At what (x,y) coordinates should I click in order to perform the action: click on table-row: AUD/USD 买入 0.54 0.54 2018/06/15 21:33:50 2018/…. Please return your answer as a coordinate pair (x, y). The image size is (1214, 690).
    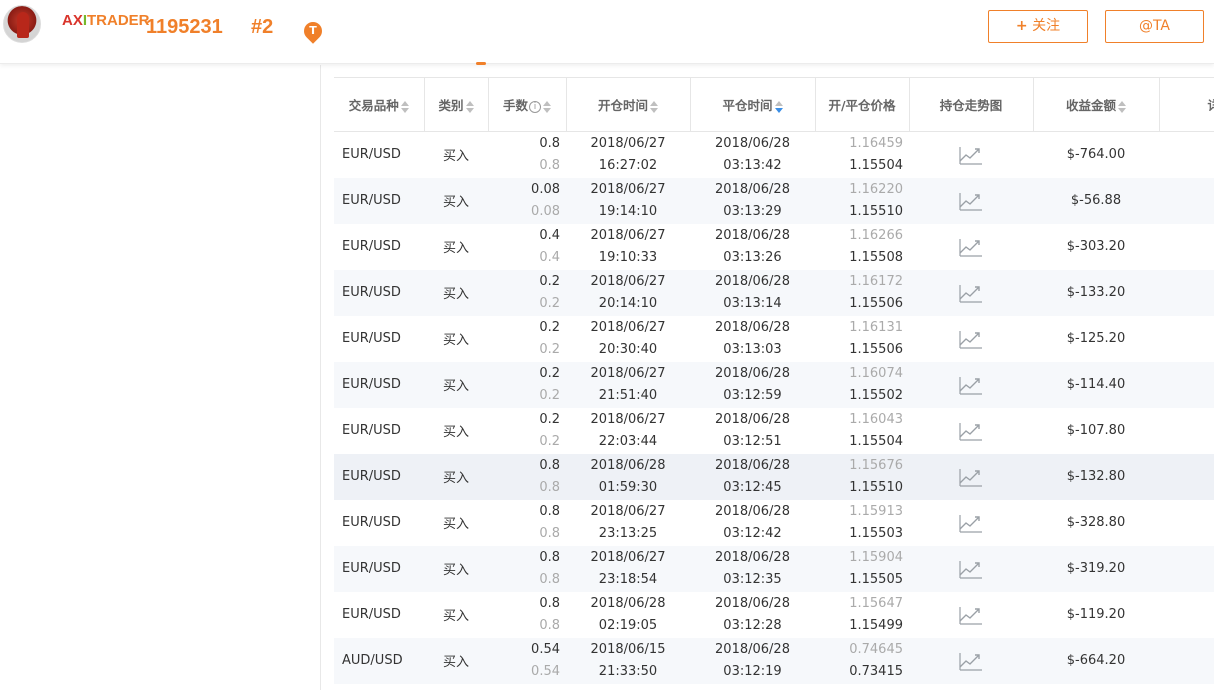
    Looking at the image, I should click on (774, 660).